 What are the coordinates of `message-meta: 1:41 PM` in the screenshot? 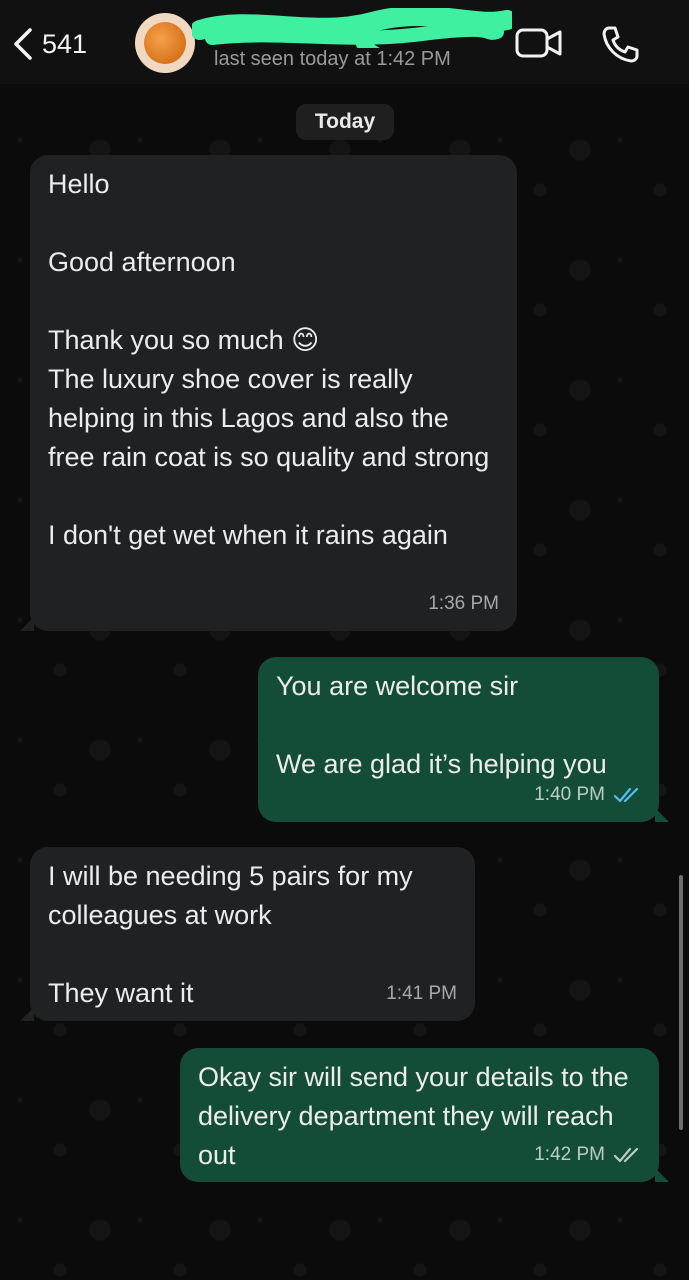 It's located at (421, 993).